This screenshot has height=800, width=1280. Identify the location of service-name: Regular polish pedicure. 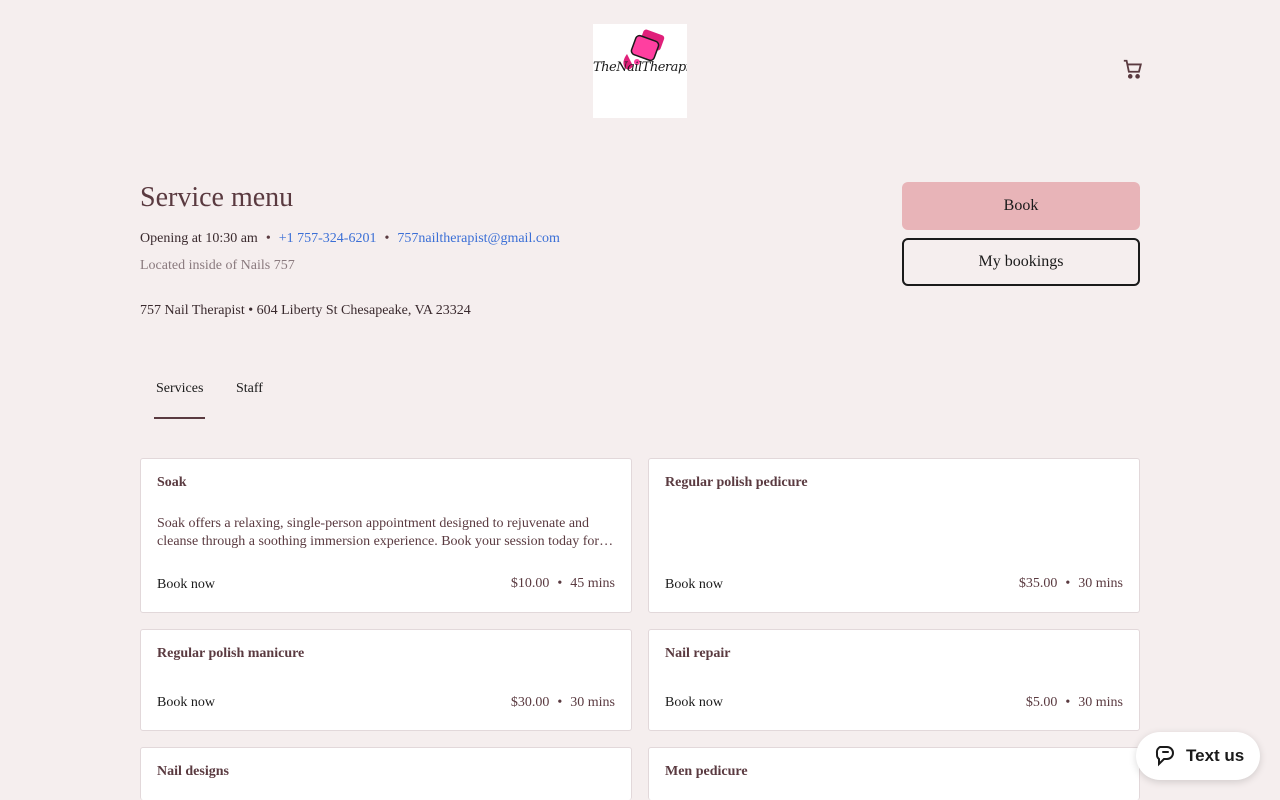
(736, 482).